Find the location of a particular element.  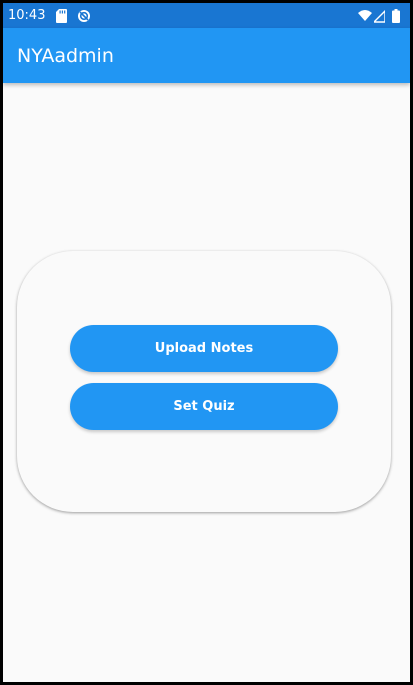

app-title: NYAadmin is located at coordinates (65, 56).